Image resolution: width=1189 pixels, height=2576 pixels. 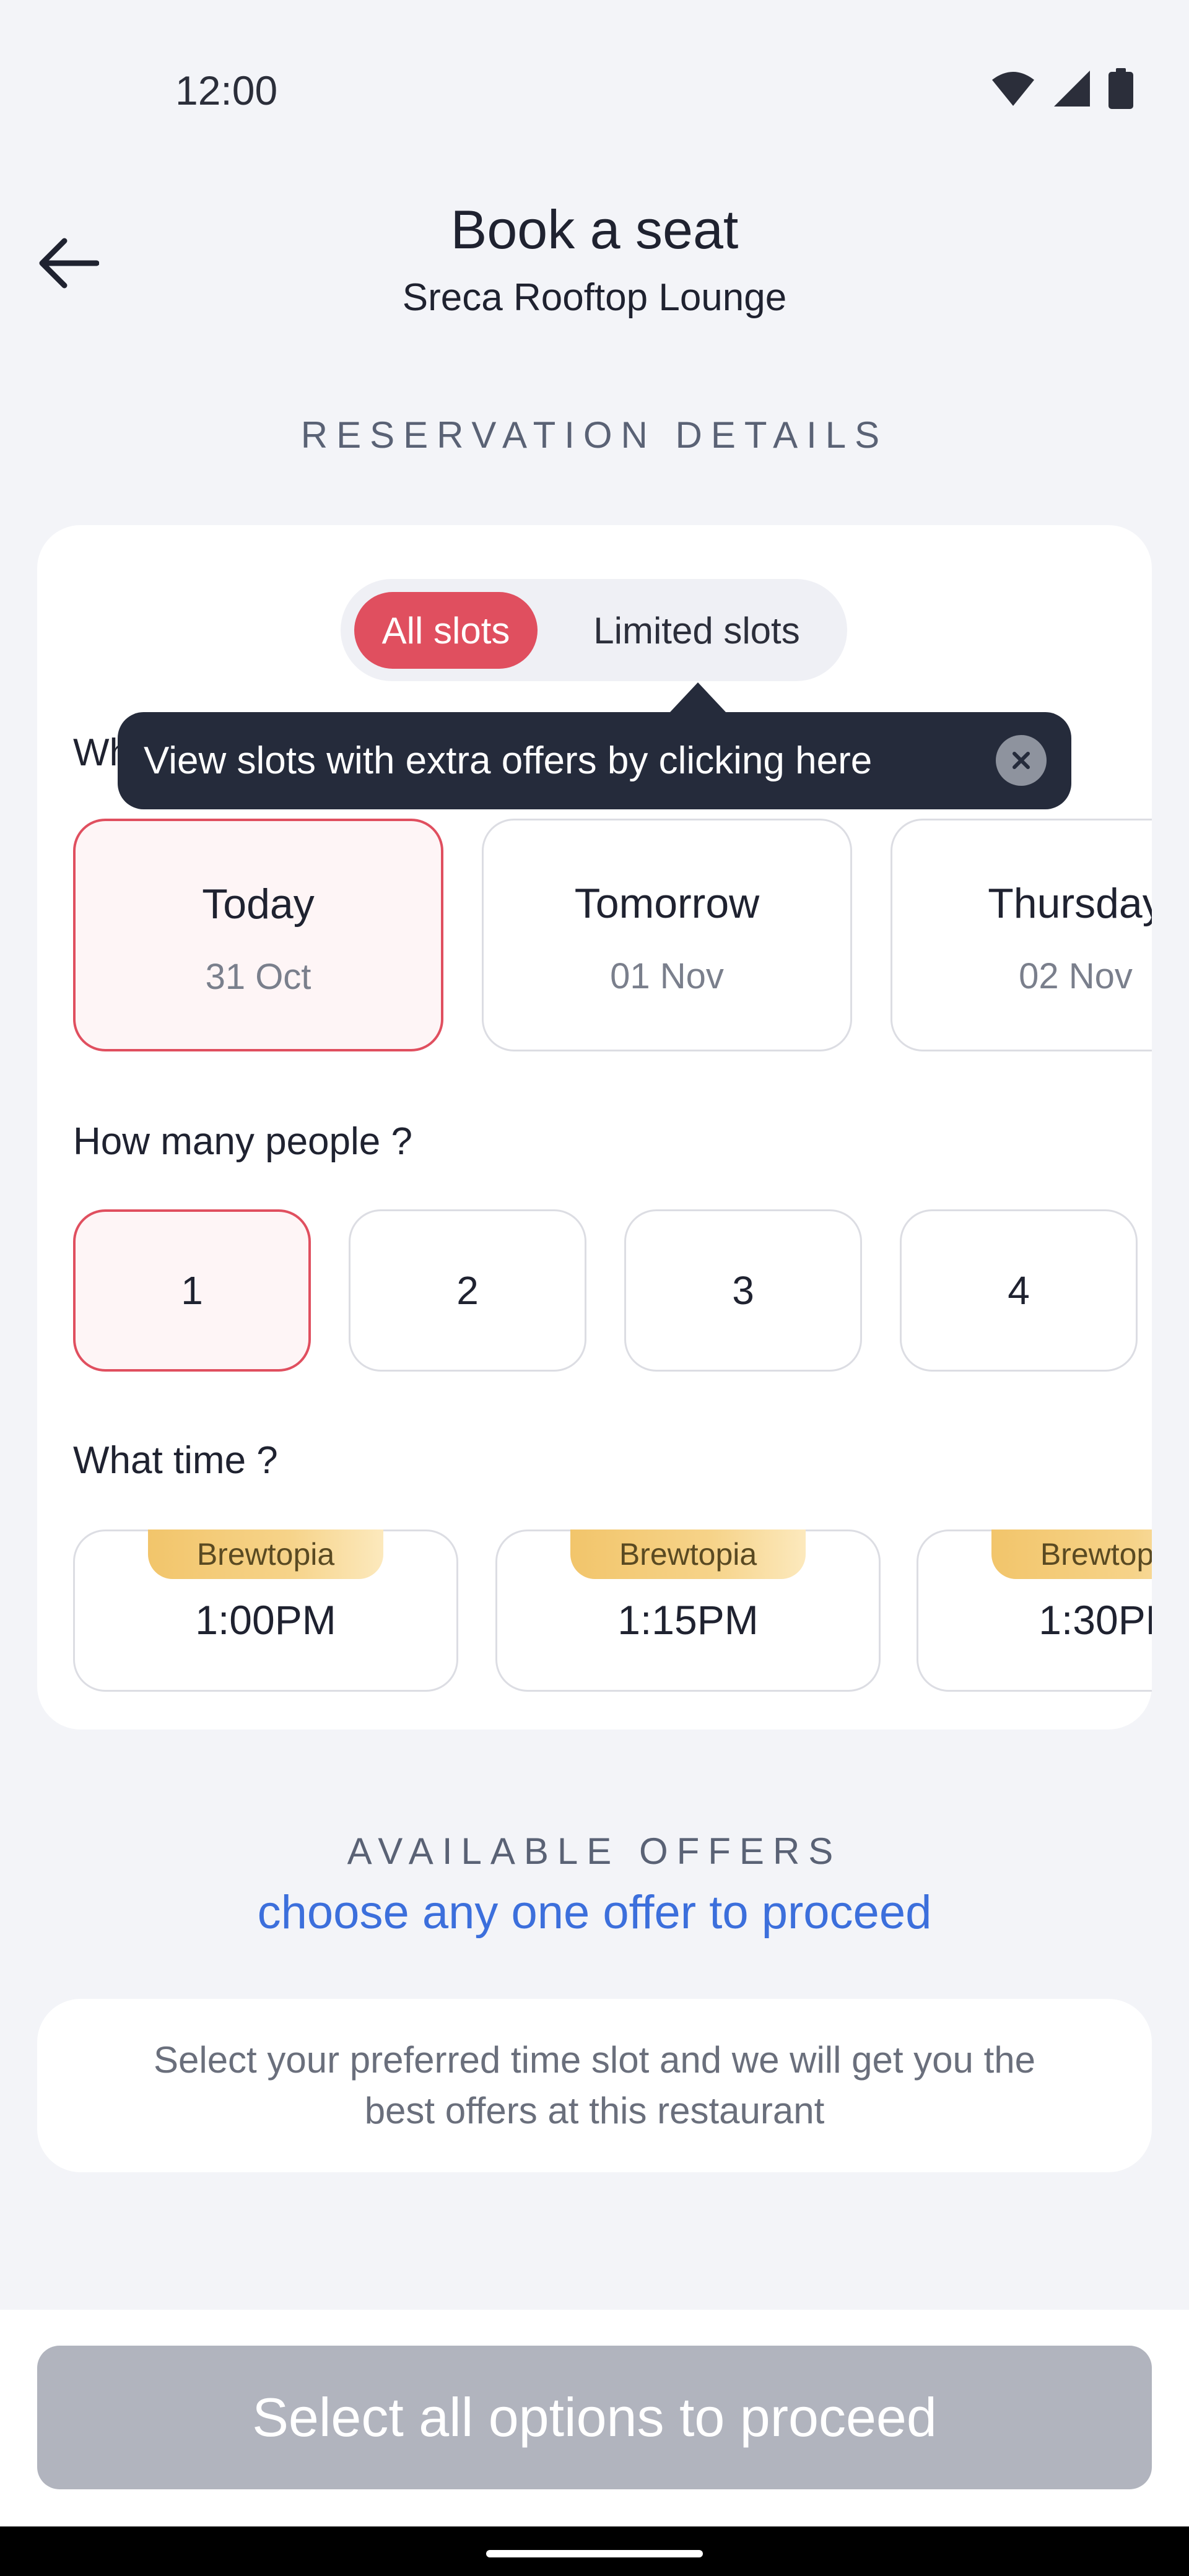 I want to click on time-slot-option: Brewtopia 1:30PM, so click(x=1034, y=1611).